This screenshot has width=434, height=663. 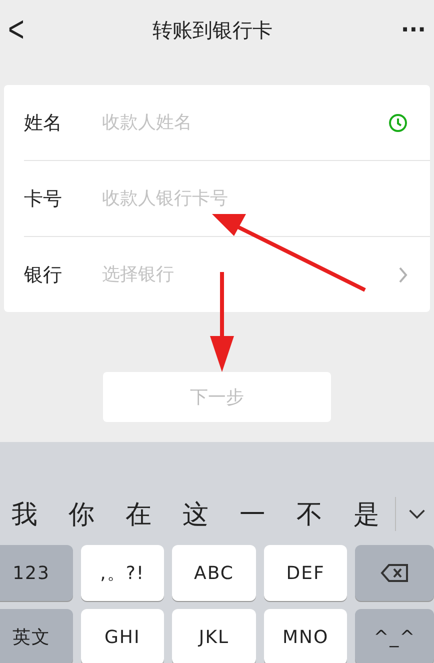 I want to click on candidate-word: 一, so click(x=252, y=514).